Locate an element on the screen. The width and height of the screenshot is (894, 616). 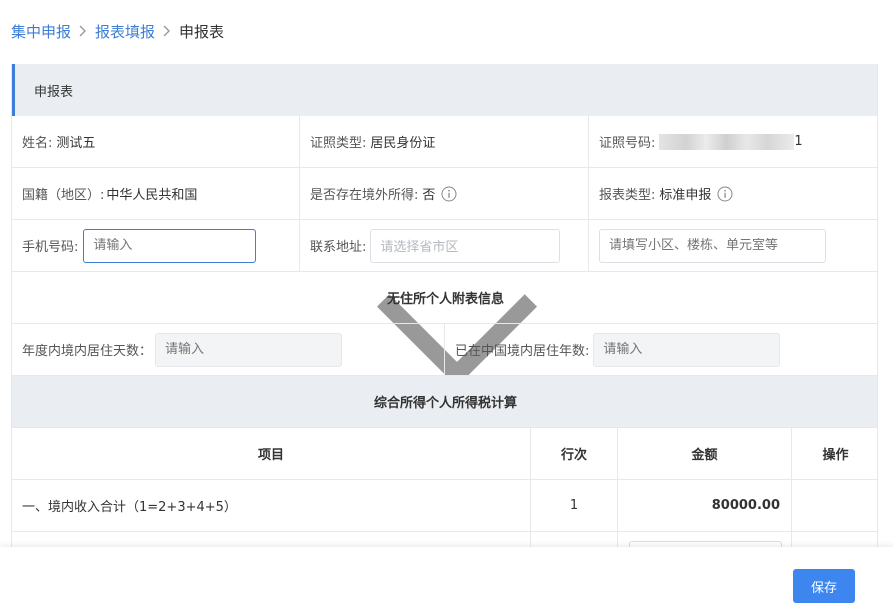
detail-address-input is located at coordinates (717, 245).